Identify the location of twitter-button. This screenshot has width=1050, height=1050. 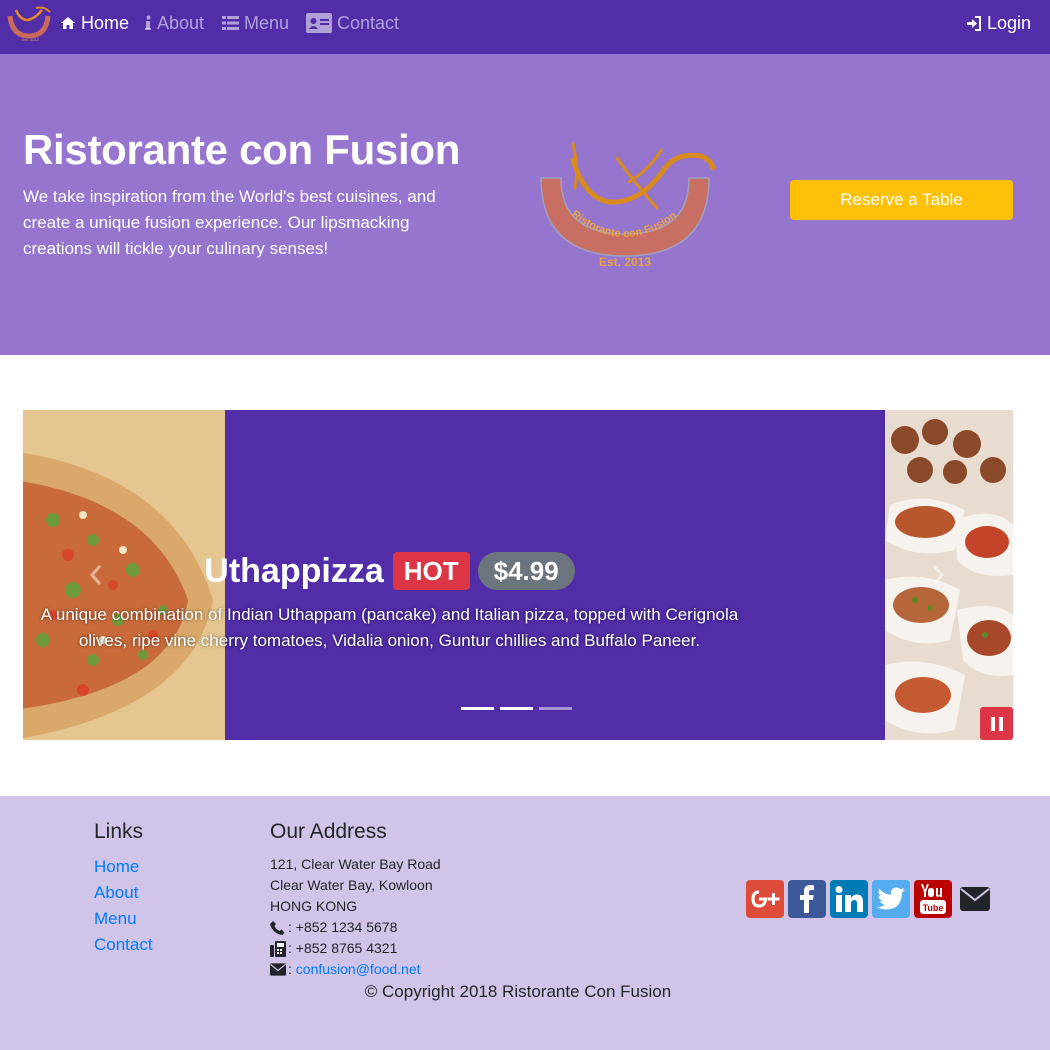
(891, 899).